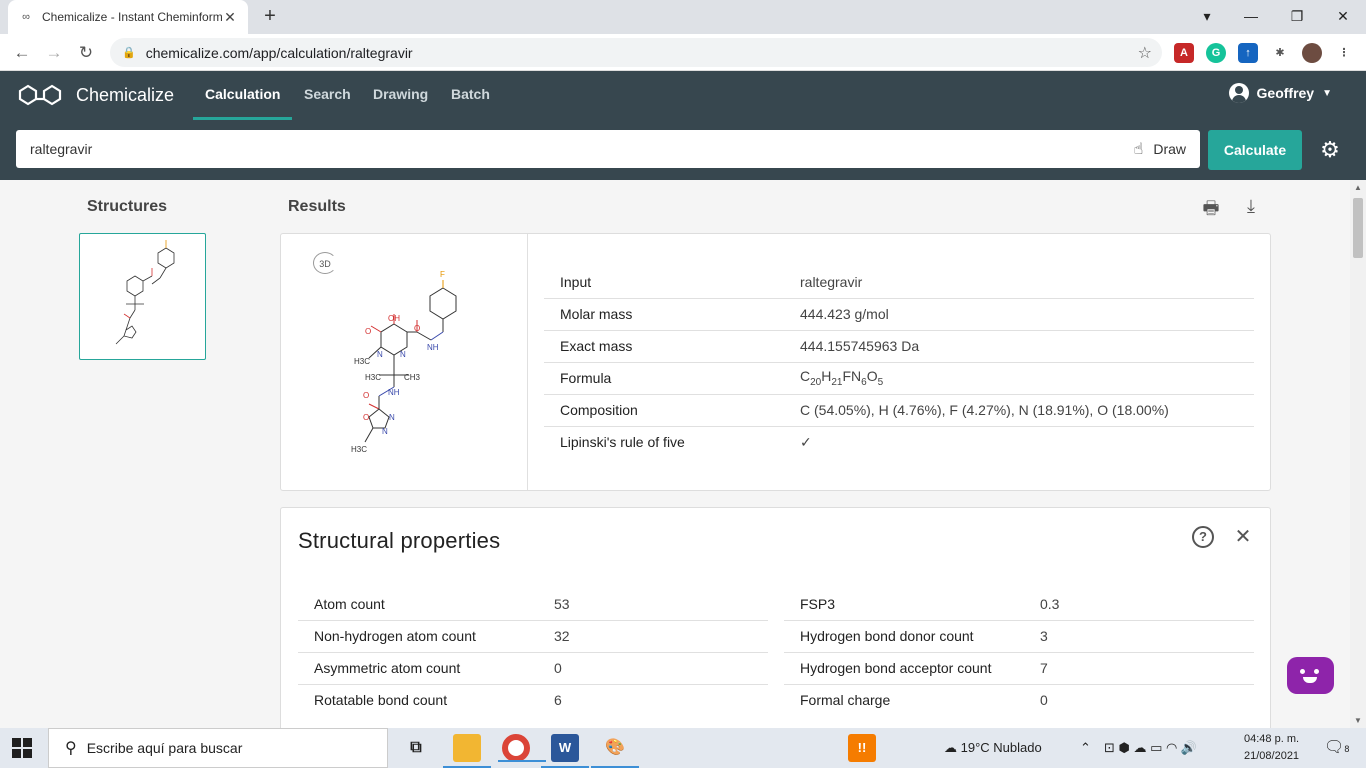 This screenshot has width=1366, height=768. Describe the element at coordinates (1248, 53) in the screenshot. I see `upload-extension-icon: ↑` at that location.